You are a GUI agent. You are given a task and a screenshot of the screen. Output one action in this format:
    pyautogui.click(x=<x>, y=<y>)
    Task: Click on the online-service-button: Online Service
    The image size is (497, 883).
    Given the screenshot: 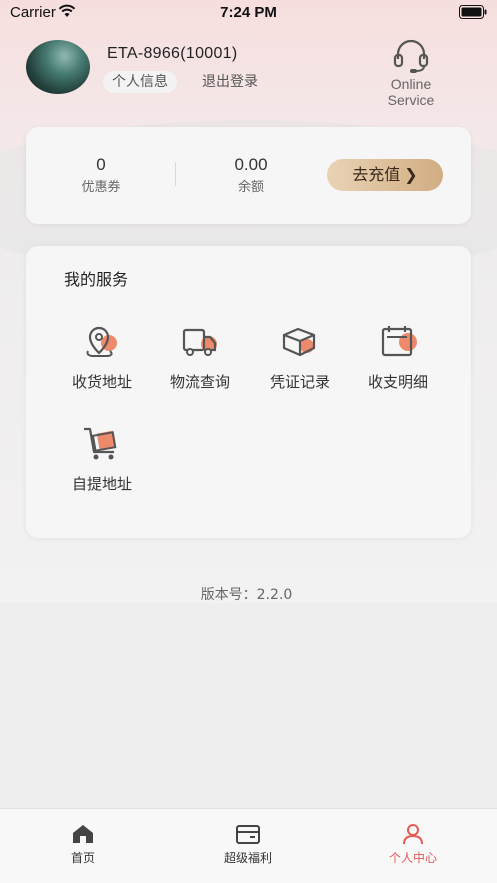 What is the action you would take?
    pyautogui.click(x=411, y=73)
    